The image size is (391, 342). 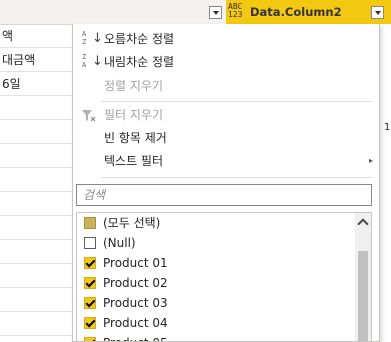 What do you see at coordinates (139, 62) in the screenshot?
I see `menu-item-label: 내림차순 정렬` at bounding box center [139, 62].